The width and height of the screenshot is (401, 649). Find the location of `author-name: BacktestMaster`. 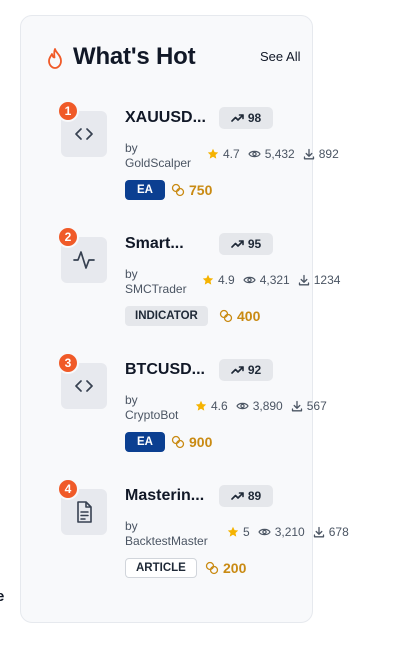

author-name: BacktestMaster is located at coordinates (166, 541).